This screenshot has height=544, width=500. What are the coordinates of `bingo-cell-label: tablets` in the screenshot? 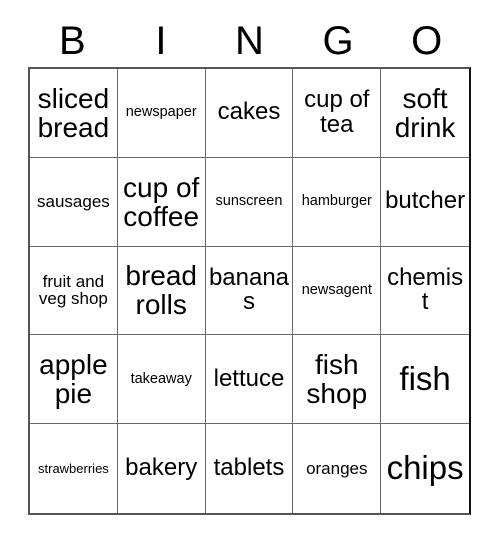 It's located at (249, 468).